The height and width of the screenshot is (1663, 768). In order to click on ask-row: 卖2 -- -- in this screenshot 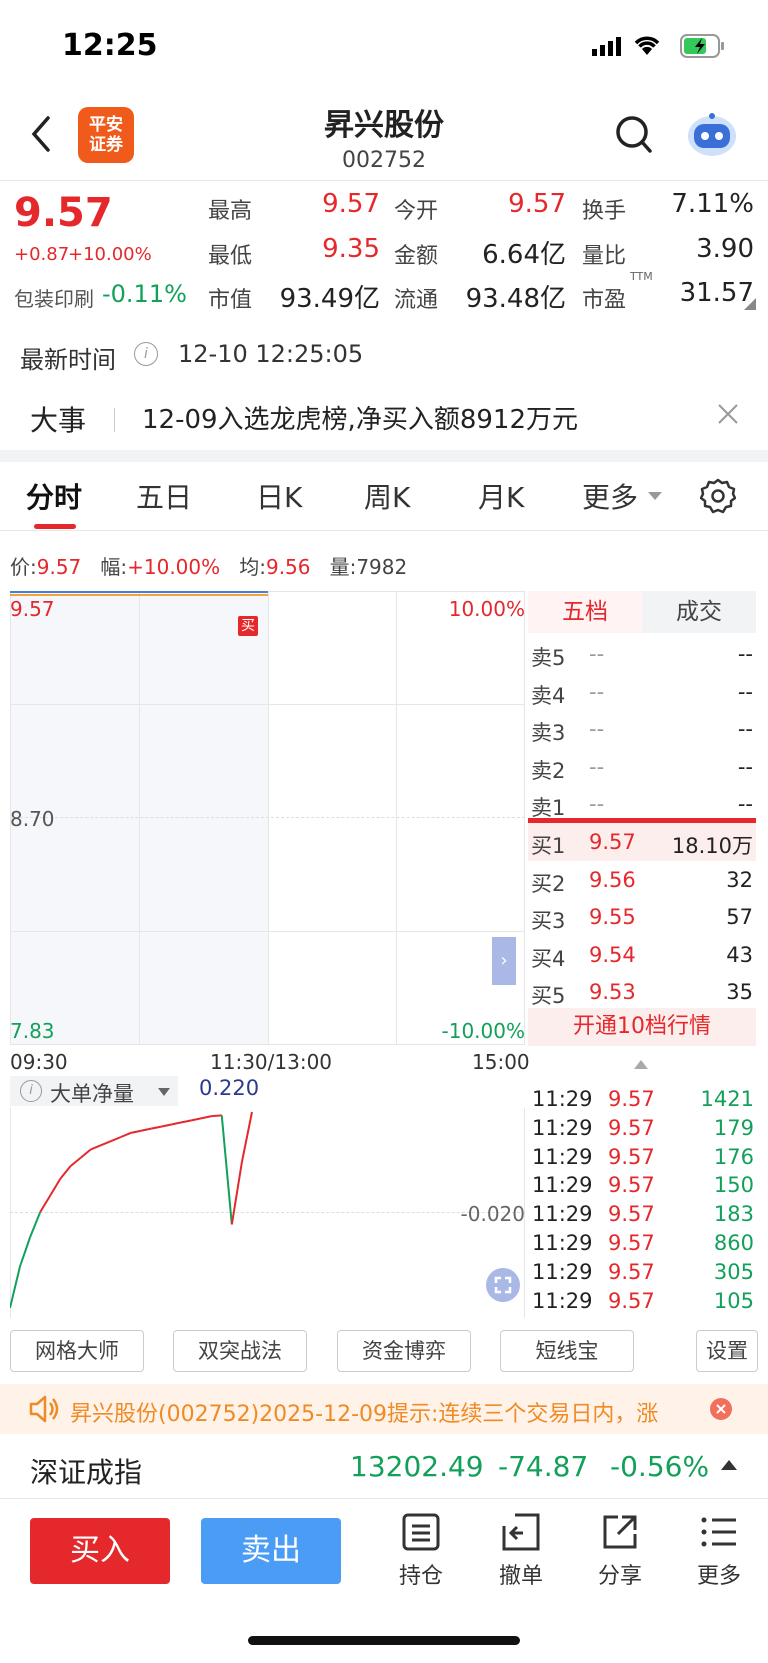, I will do `click(642, 767)`.